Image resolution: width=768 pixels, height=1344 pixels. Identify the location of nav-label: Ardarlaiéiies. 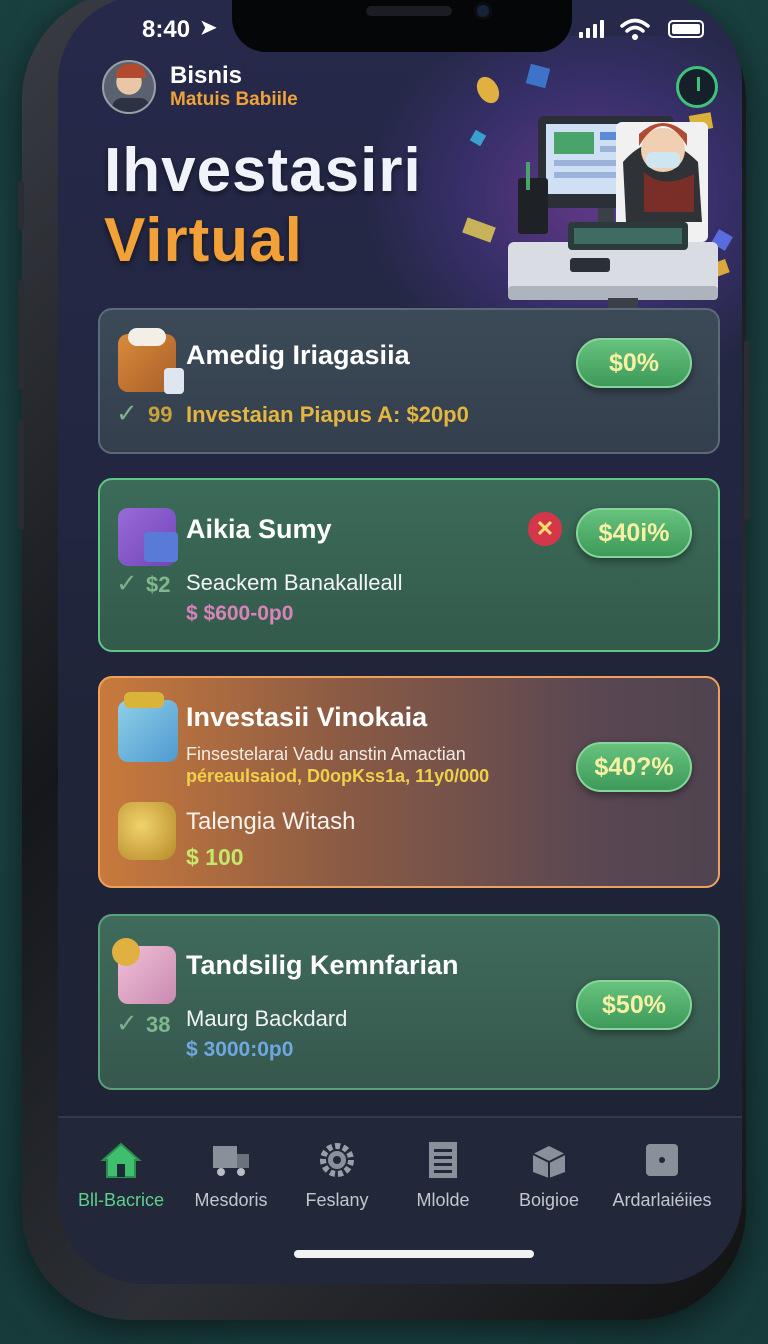
(662, 1200).